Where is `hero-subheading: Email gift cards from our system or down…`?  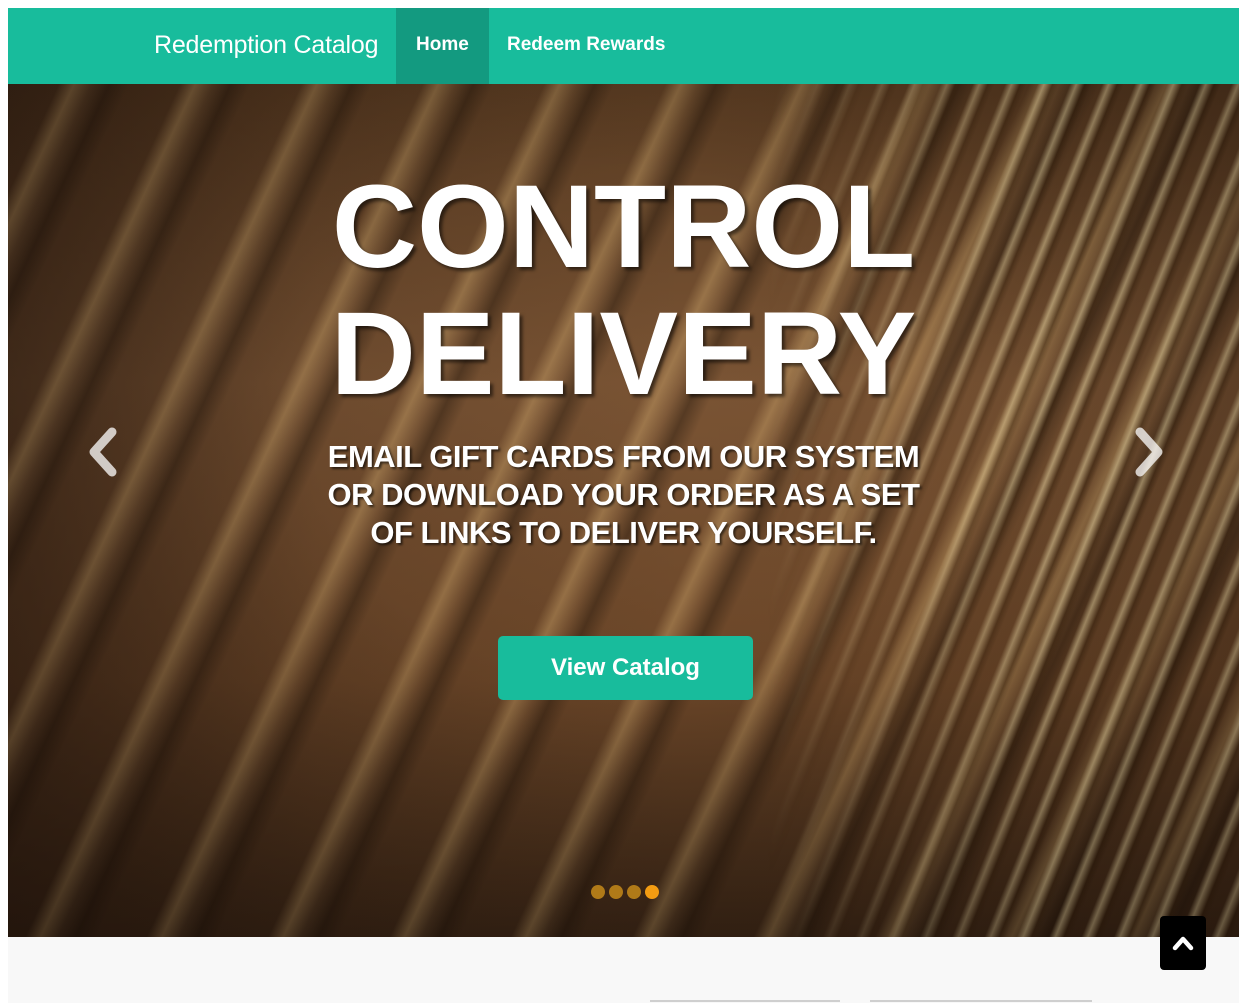 hero-subheading: Email gift cards from our system or down… is located at coordinates (623, 494).